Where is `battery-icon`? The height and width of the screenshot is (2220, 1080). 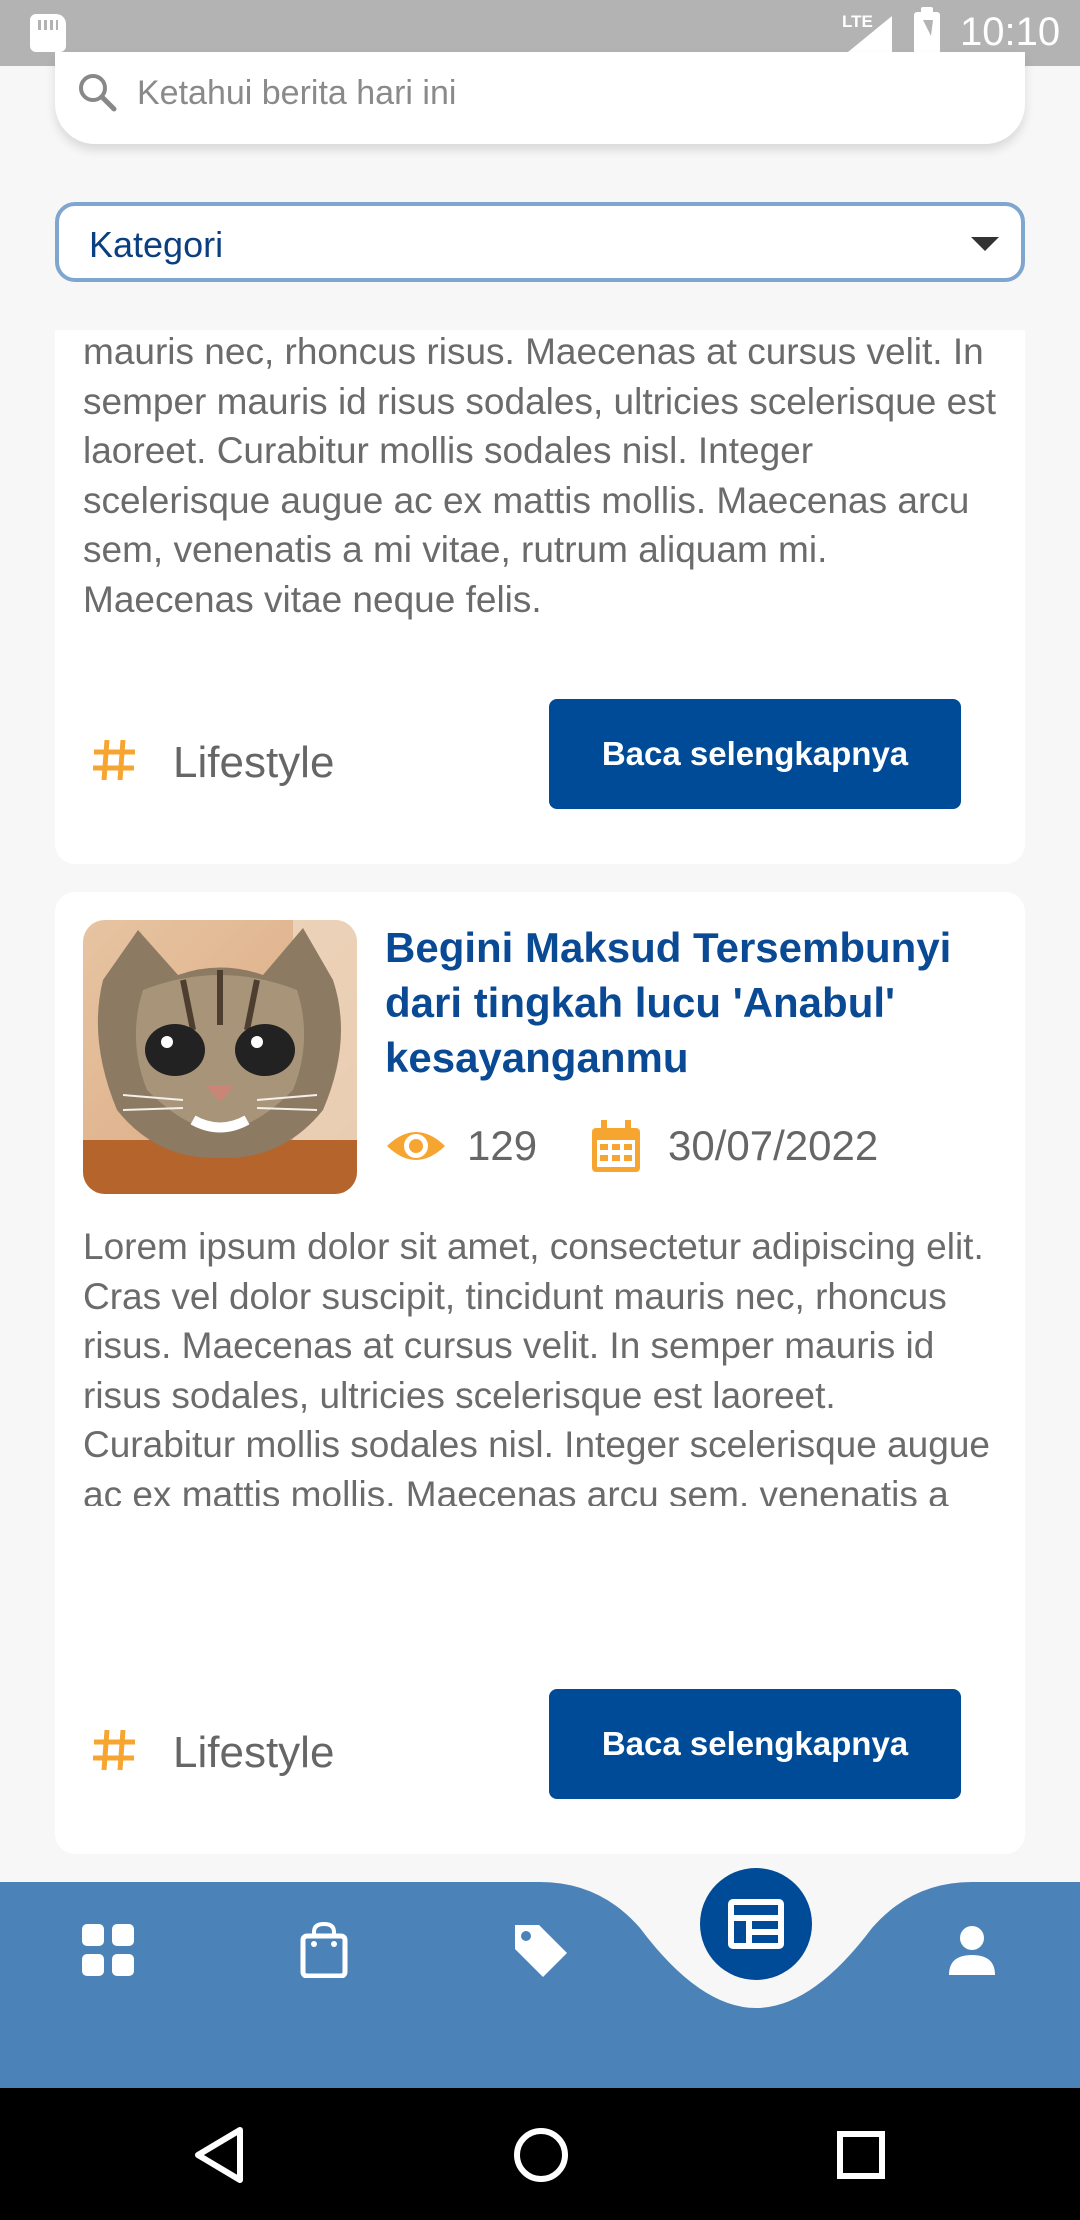 battery-icon is located at coordinates (927, 30).